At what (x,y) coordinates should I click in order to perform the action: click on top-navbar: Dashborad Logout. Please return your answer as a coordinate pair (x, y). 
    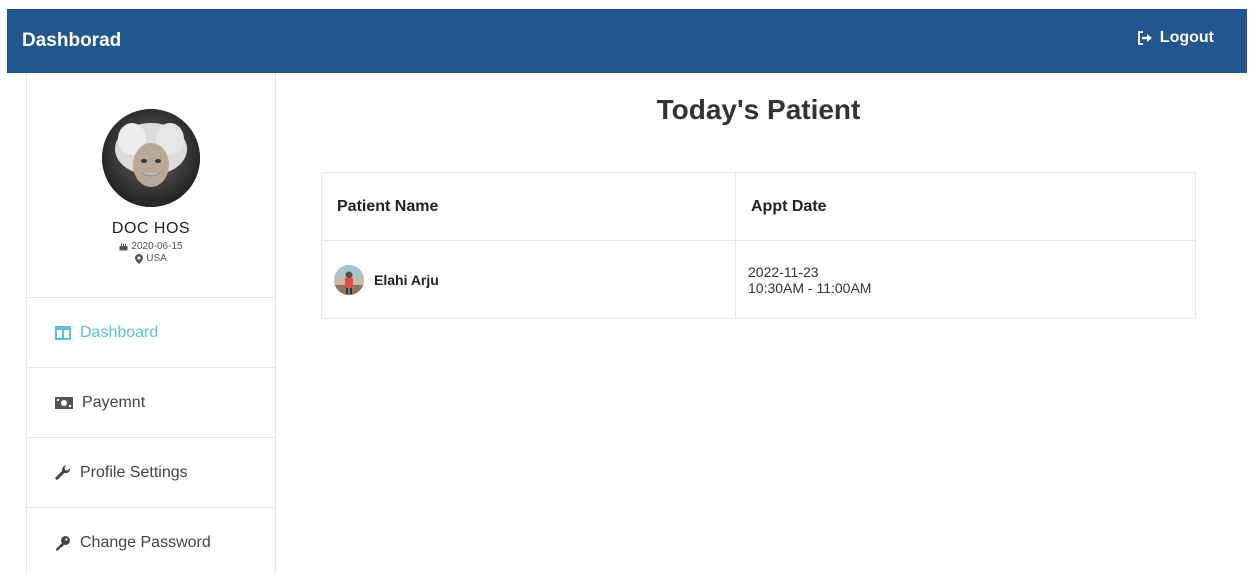
    Looking at the image, I should click on (627, 41).